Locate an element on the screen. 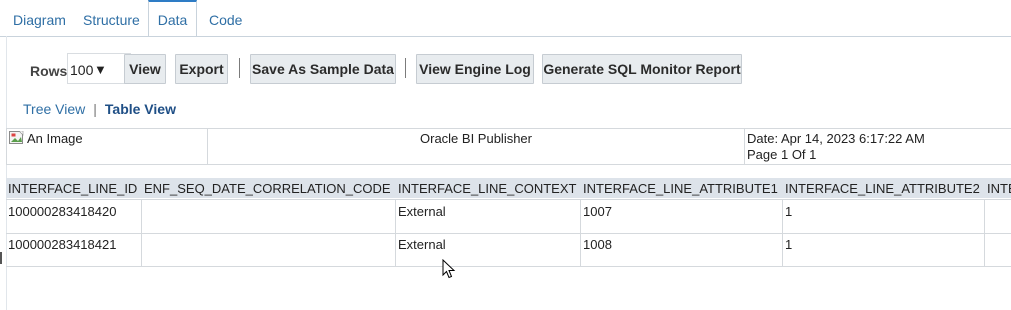 This screenshot has width=1011, height=310. column-header: INTERFACE_LINE_ID is located at coordinates (73, 188).